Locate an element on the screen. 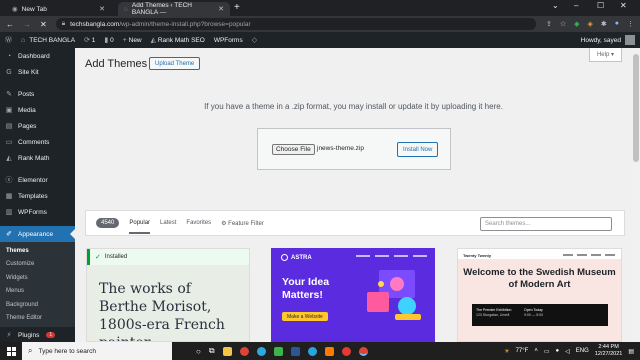 The width and height of the screenshot is (640, 360). feature-filter-button: ⚙ Feature Filter is located at coordinates (242, 223).